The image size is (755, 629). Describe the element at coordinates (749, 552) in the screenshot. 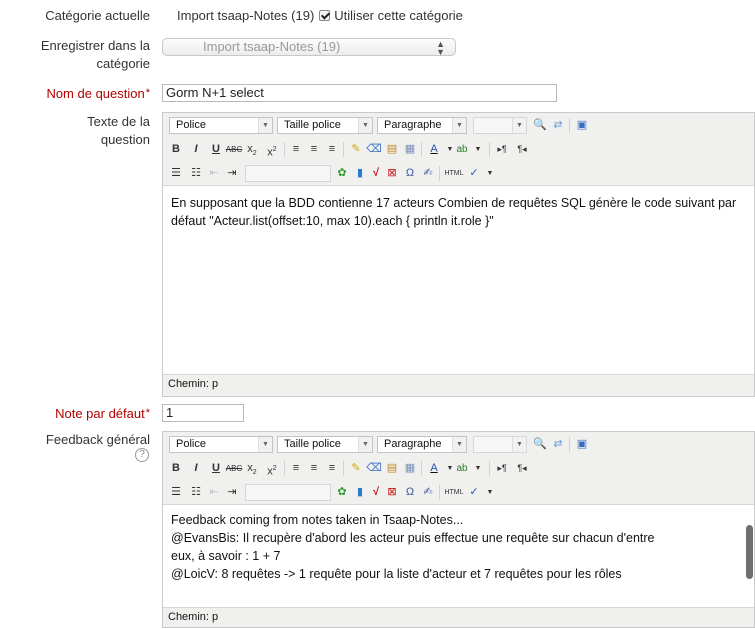

I see `scrollbar-thumb` at that location.